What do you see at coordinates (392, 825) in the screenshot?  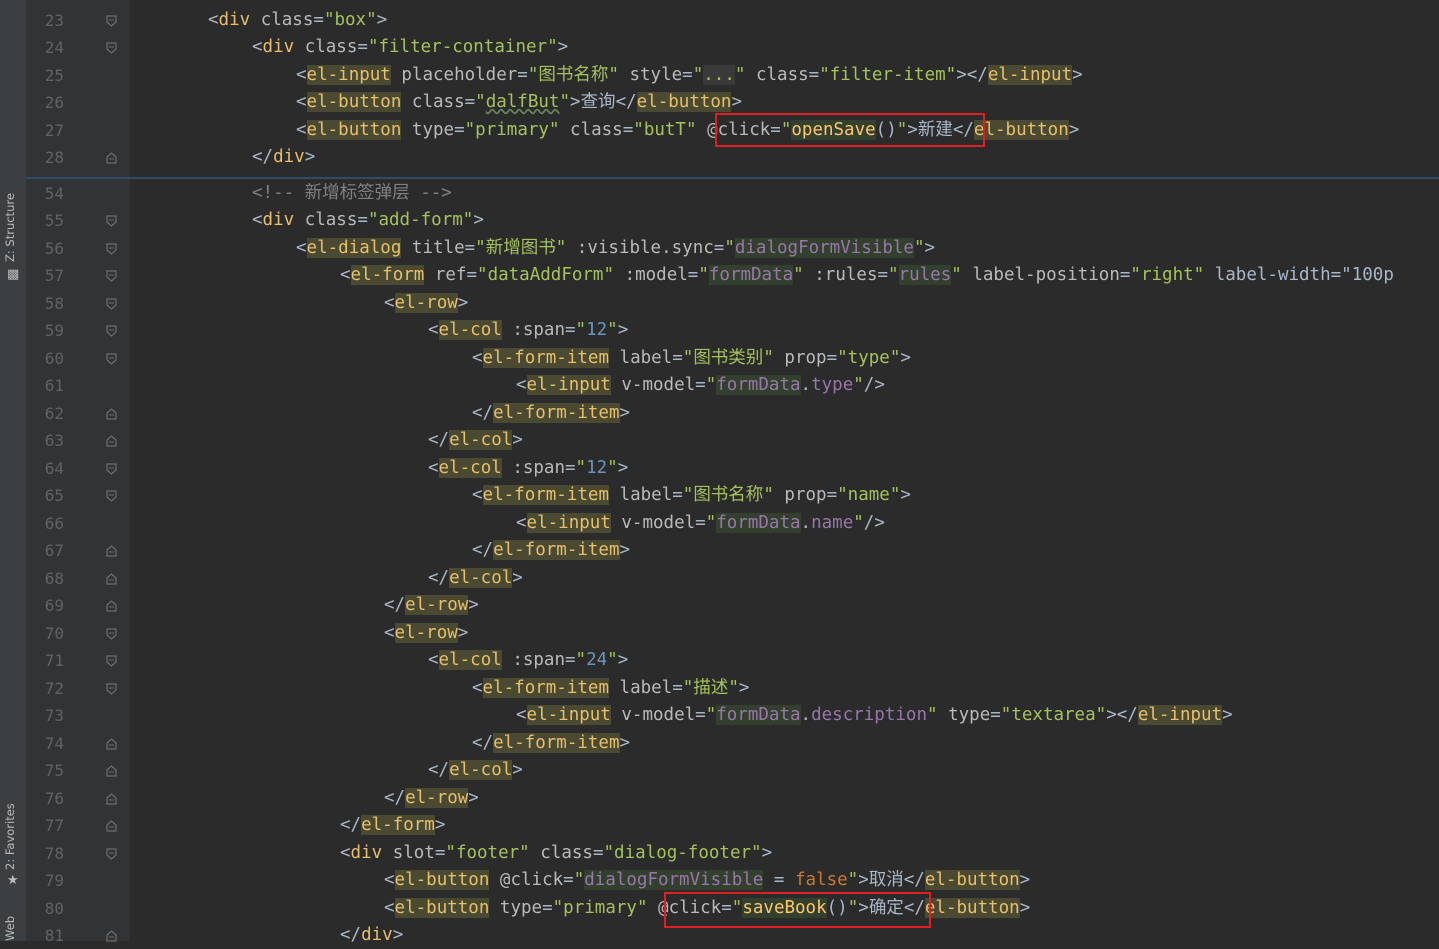 I see `code-line: </el-form>` at bounding box center [392, 825].